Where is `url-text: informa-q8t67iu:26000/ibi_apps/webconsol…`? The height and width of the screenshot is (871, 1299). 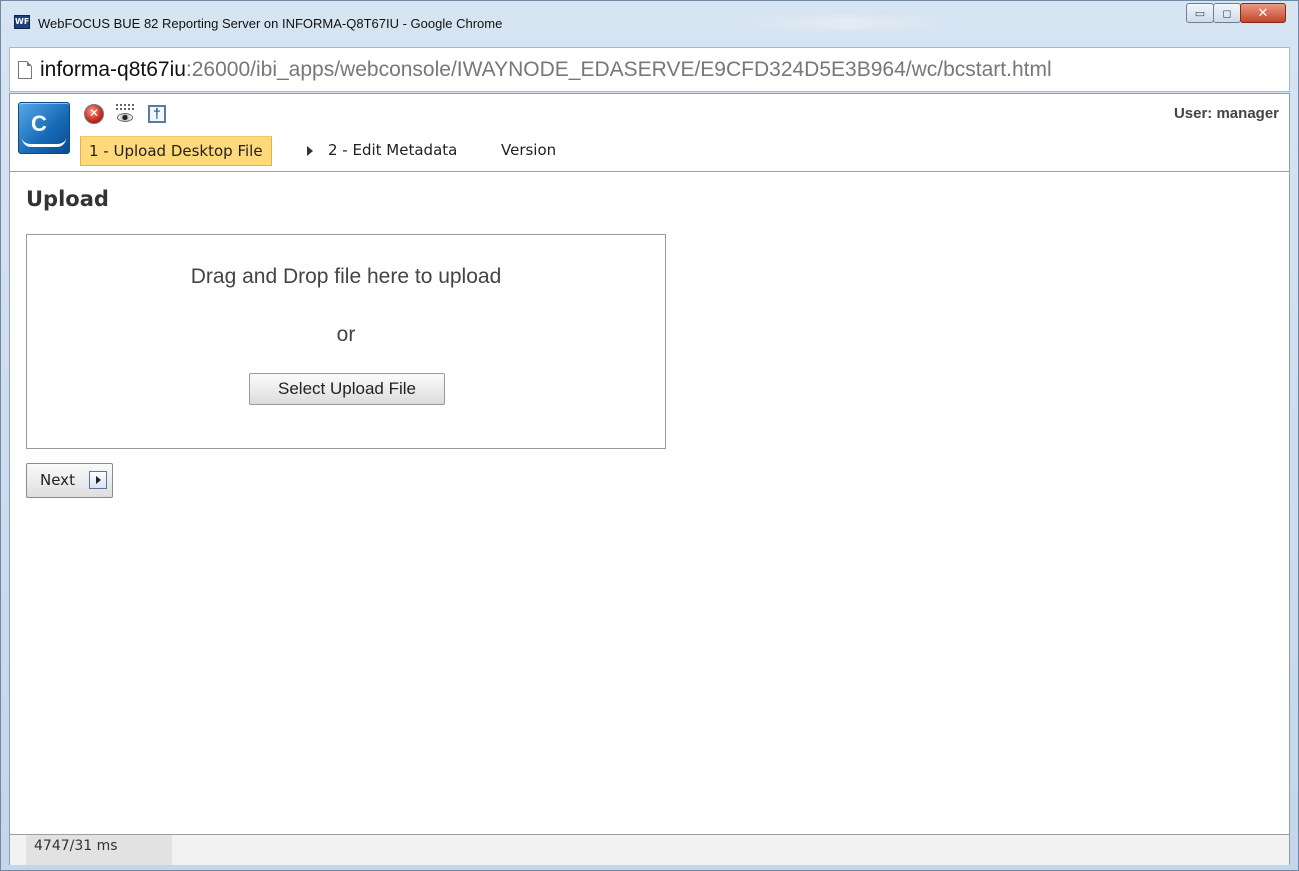 url-text: informa-q8t67iu:26000/ibi_apps/webconsol… is located at coordinates (546, 70).